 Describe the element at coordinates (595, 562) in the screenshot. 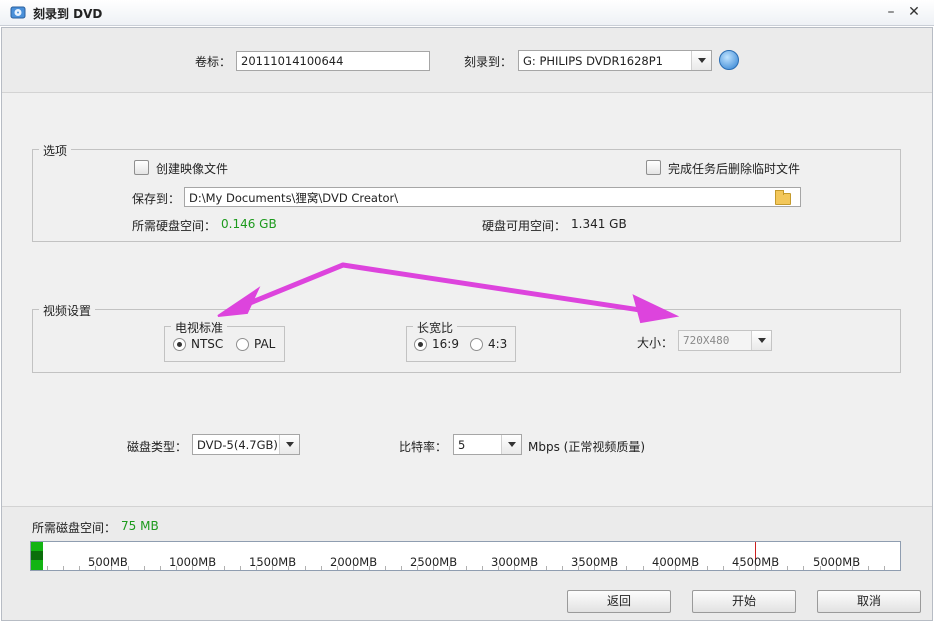

I see `scale-tick-label: 3500MB` at that location.